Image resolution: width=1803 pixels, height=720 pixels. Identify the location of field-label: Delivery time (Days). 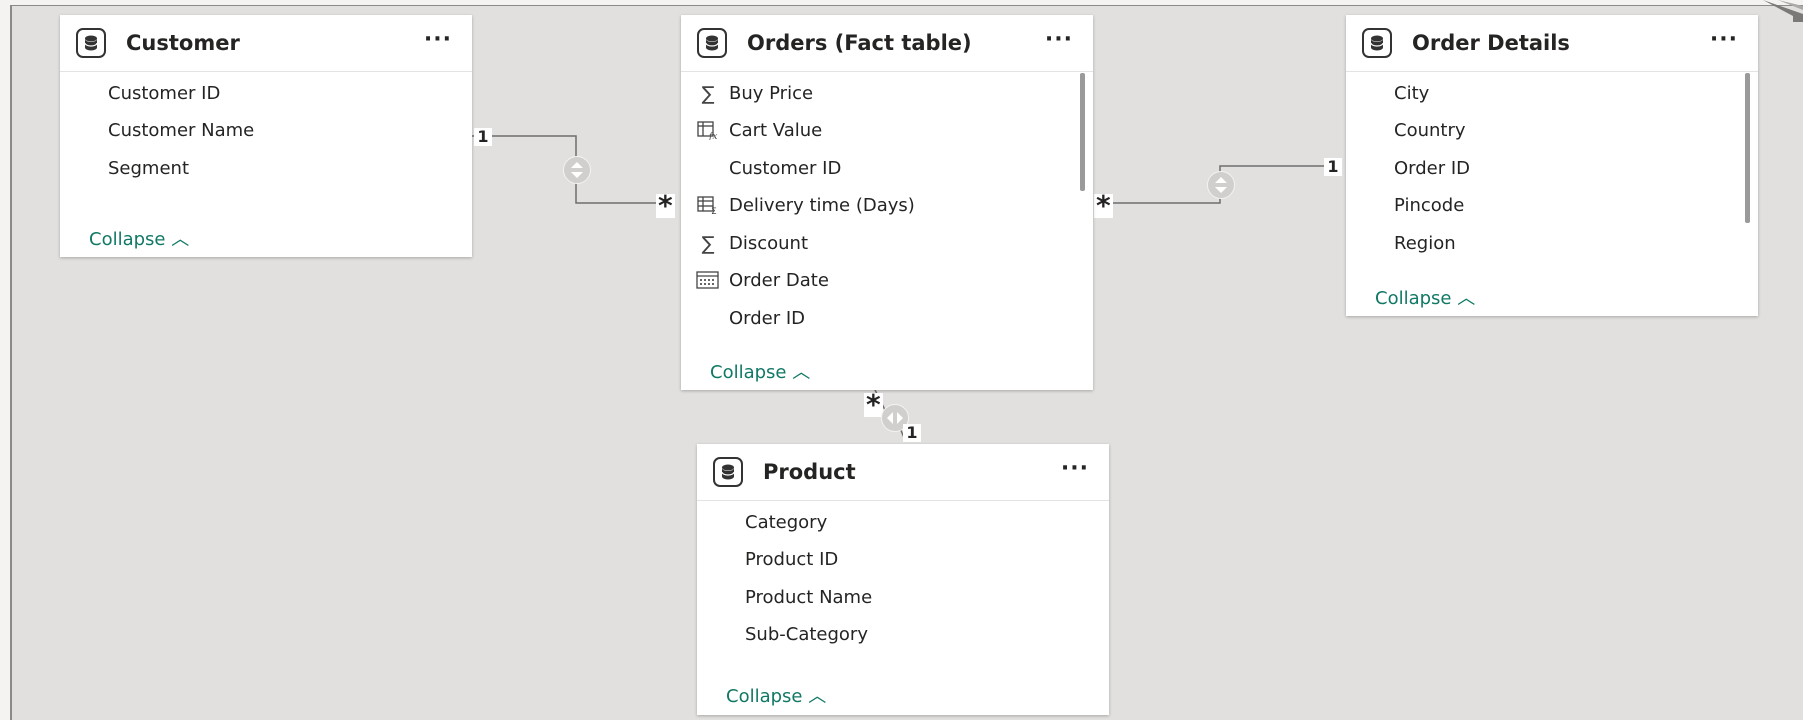
(822, 205).